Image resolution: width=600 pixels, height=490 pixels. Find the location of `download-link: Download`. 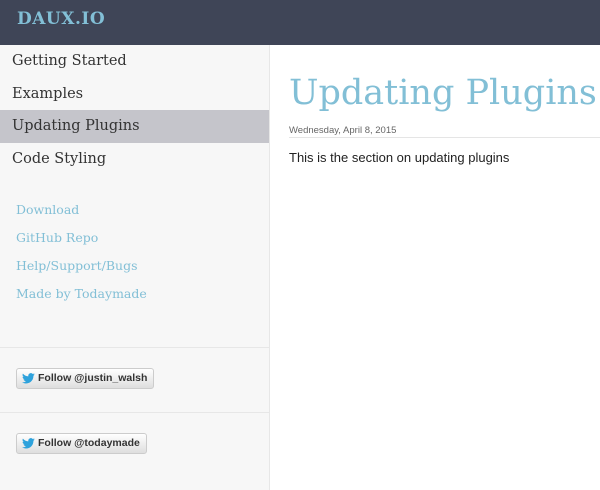

download-link: Download is located at coordinates (47, 209).